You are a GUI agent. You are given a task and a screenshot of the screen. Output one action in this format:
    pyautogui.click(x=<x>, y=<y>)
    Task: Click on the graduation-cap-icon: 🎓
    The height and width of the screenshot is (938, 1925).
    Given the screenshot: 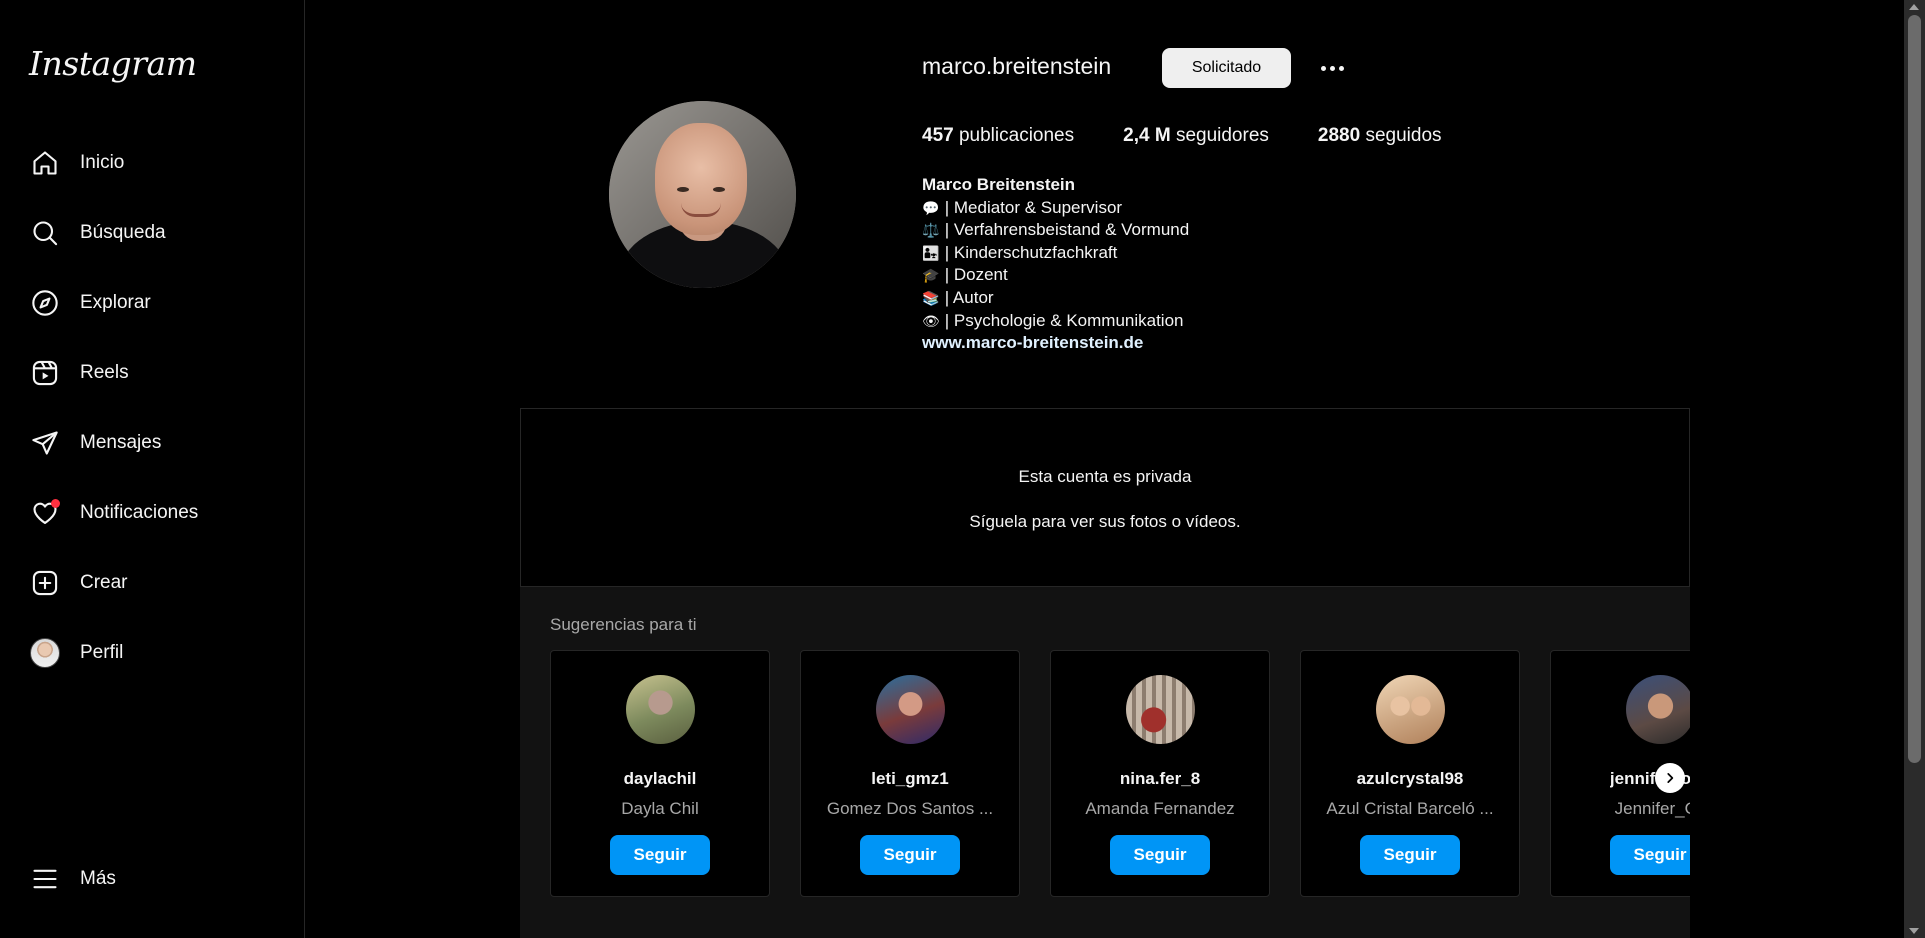 What is the action you would take?
    pyautogui.click(x=931, y=275)
    